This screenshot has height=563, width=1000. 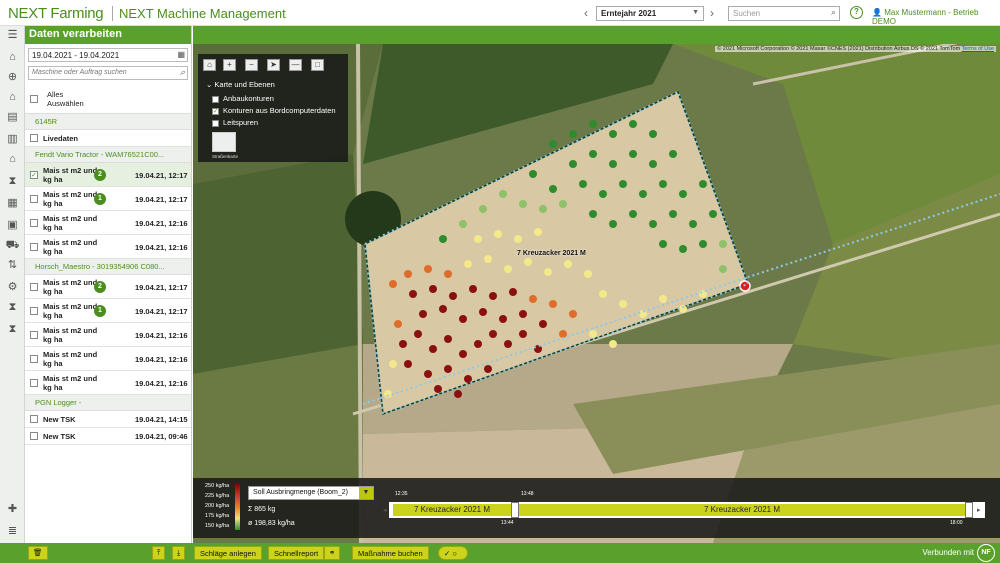 What do you see at coordinates (12, 225) in the screenshot?
I see `calendar-icon: ▣` at bounding box center [12, 225].